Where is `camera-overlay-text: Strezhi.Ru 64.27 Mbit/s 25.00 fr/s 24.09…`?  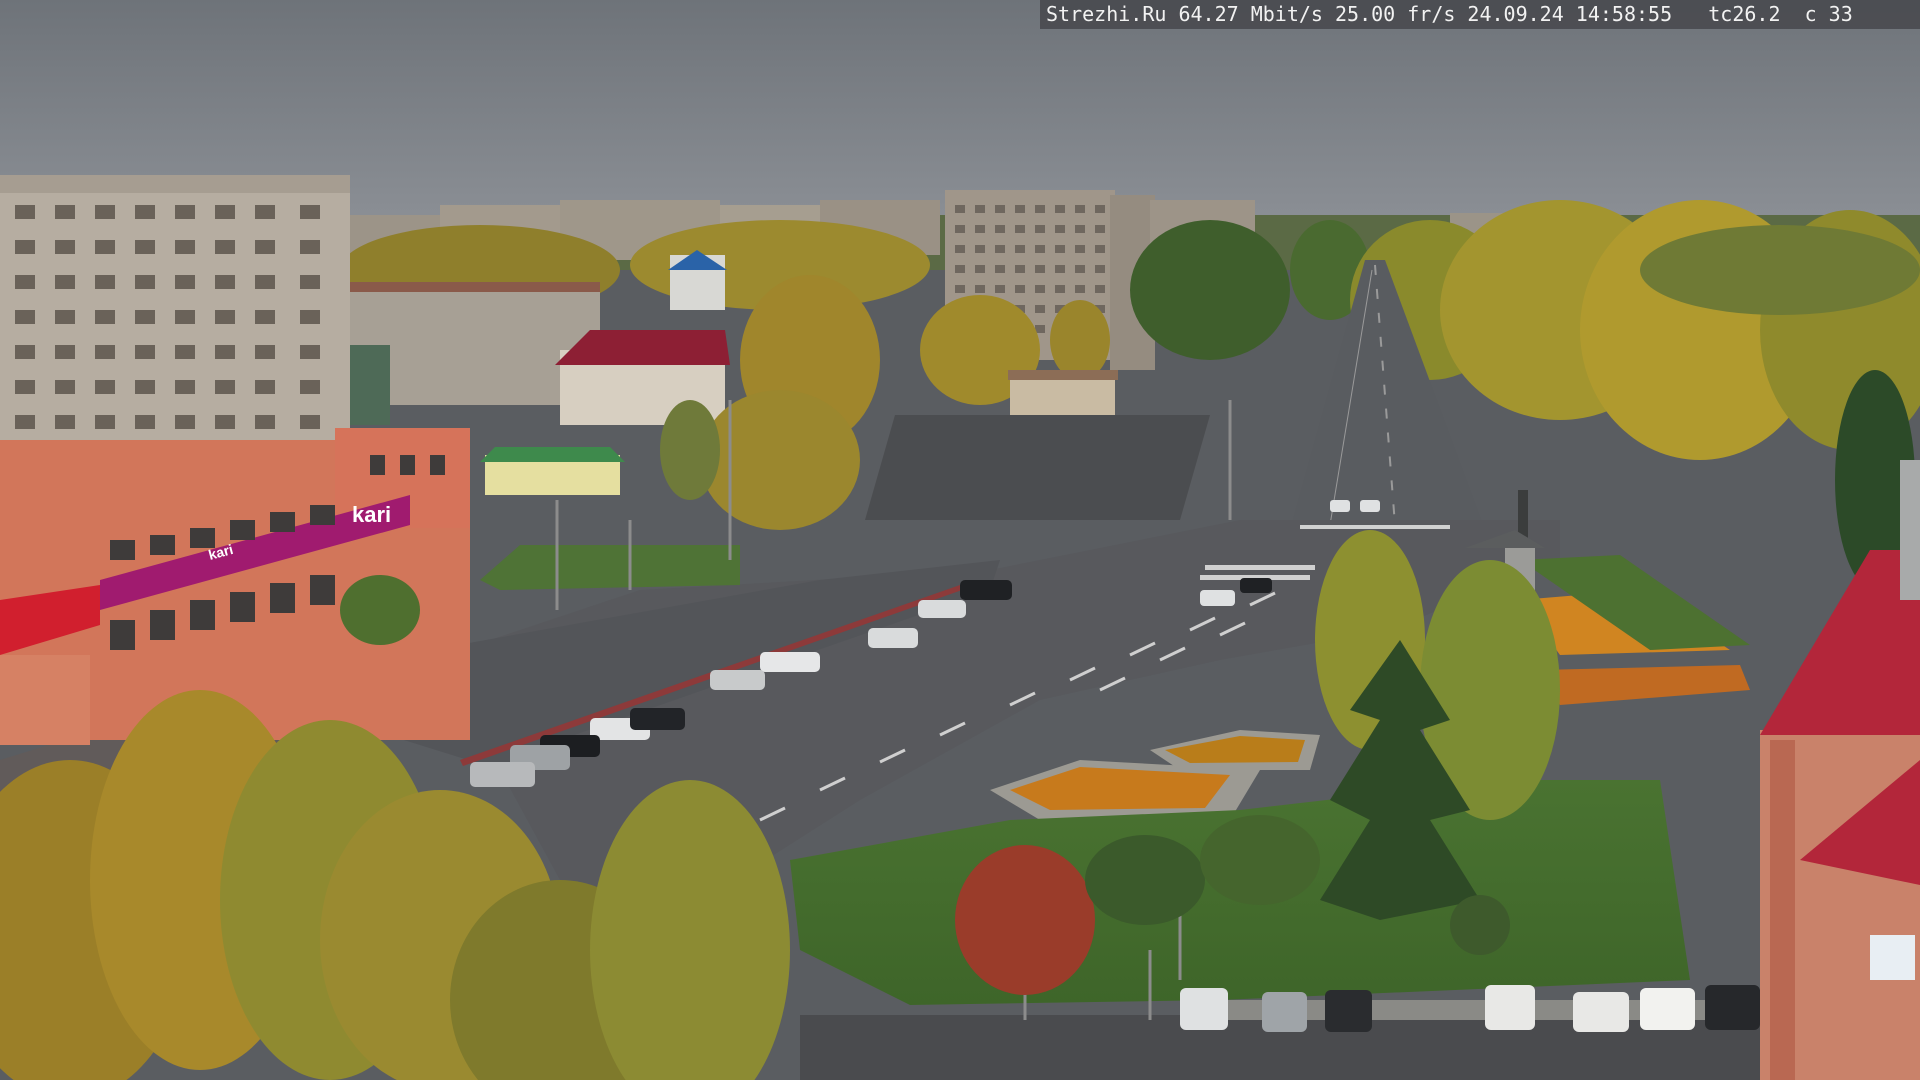
camera-overlay-text: Strezhi.Ru 64.27 Mbit/s 25.00 fr/s 24.09… is located at coordinates (1480, 14).